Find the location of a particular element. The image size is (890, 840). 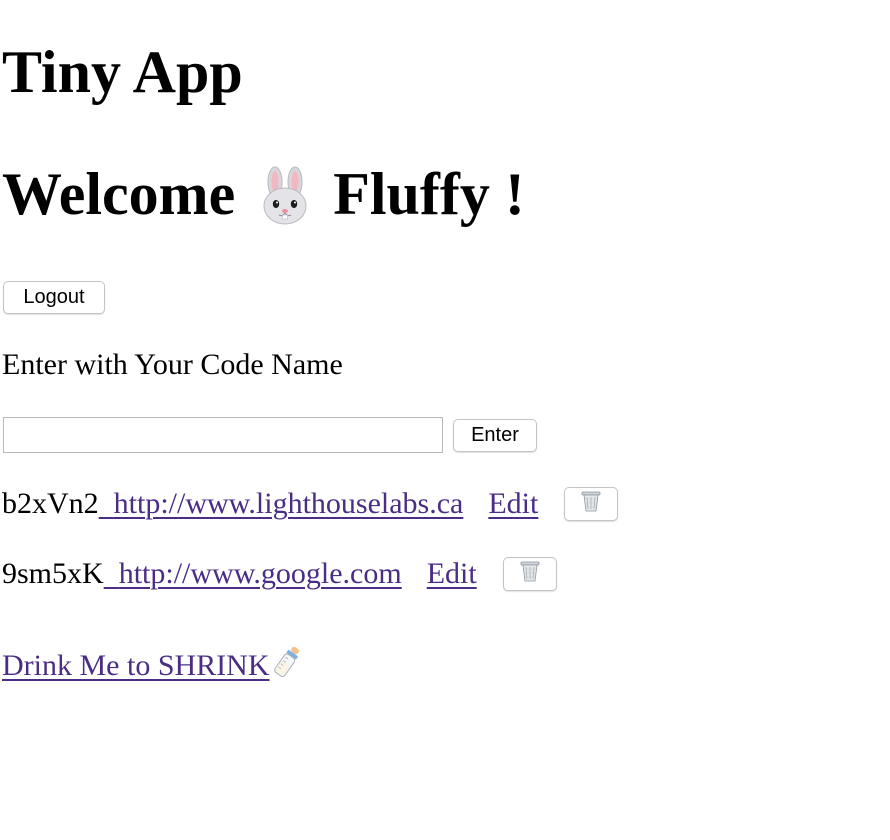

url-row: 9sm5xK http://www.google.com Edit is located at coordinates (279, 574).